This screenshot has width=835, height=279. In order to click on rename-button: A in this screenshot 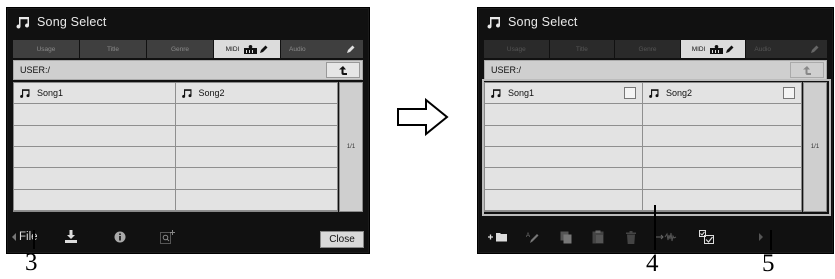, I will do `click(533, 237)`.